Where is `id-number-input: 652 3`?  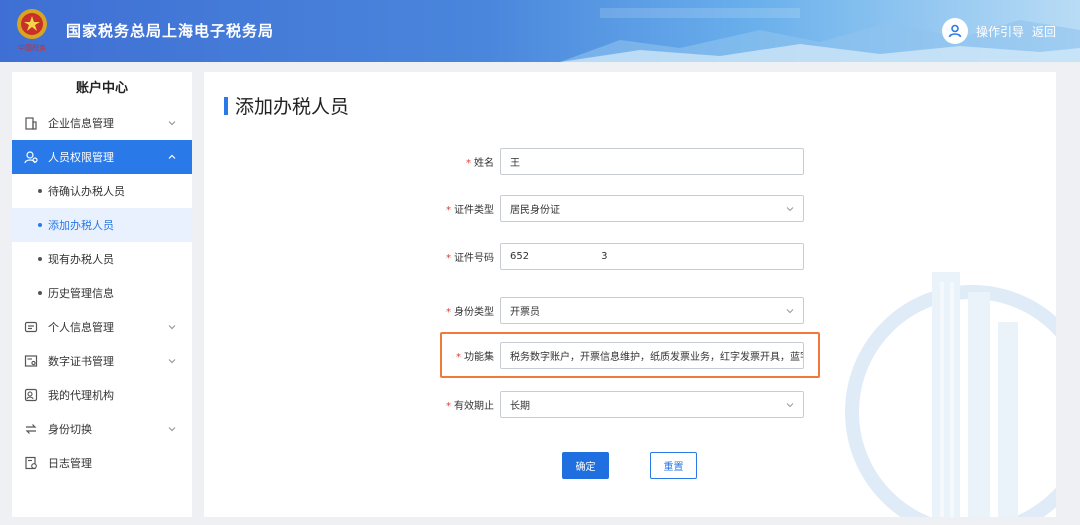
id-number-input: 652 3 is located at coordinates (652, 256).